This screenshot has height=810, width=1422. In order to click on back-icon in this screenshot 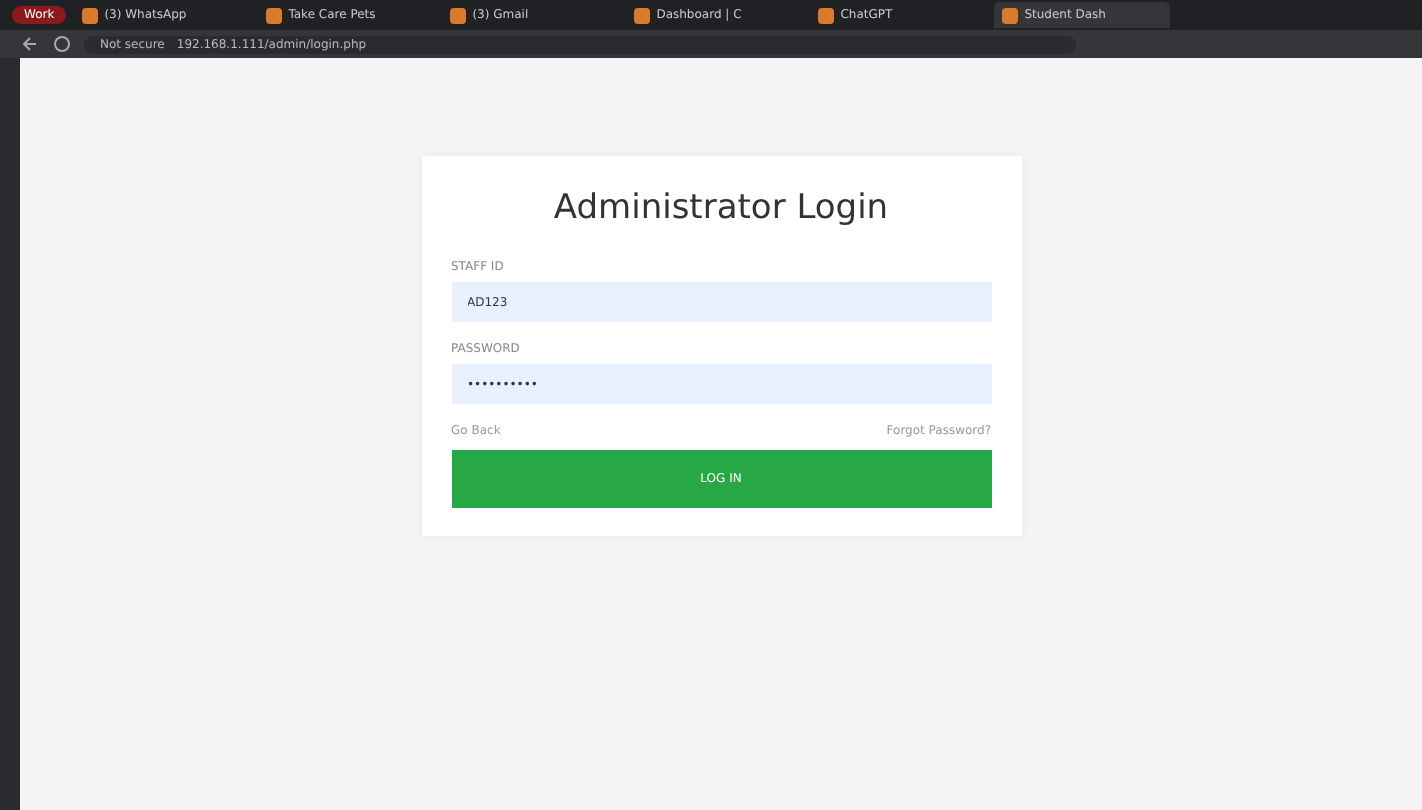, I will do `click(30, 44)`.